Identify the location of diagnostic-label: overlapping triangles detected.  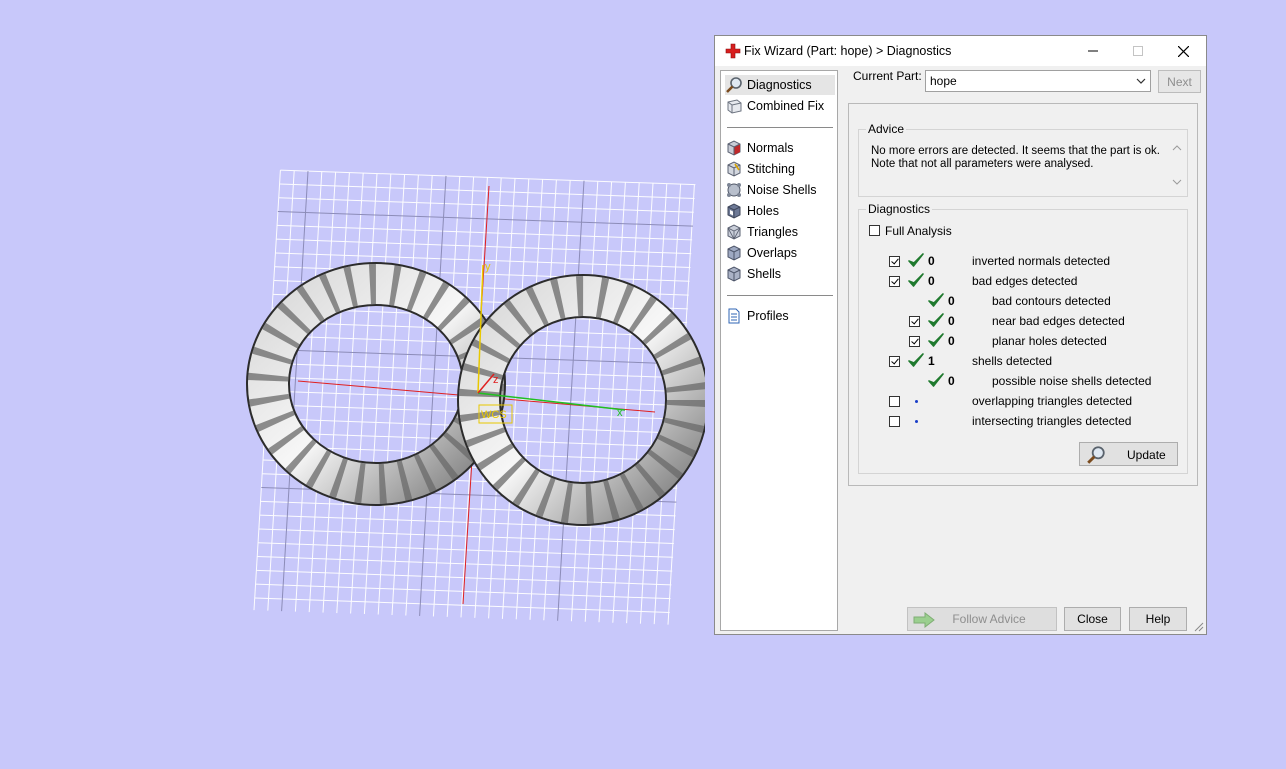
(1052, 401).